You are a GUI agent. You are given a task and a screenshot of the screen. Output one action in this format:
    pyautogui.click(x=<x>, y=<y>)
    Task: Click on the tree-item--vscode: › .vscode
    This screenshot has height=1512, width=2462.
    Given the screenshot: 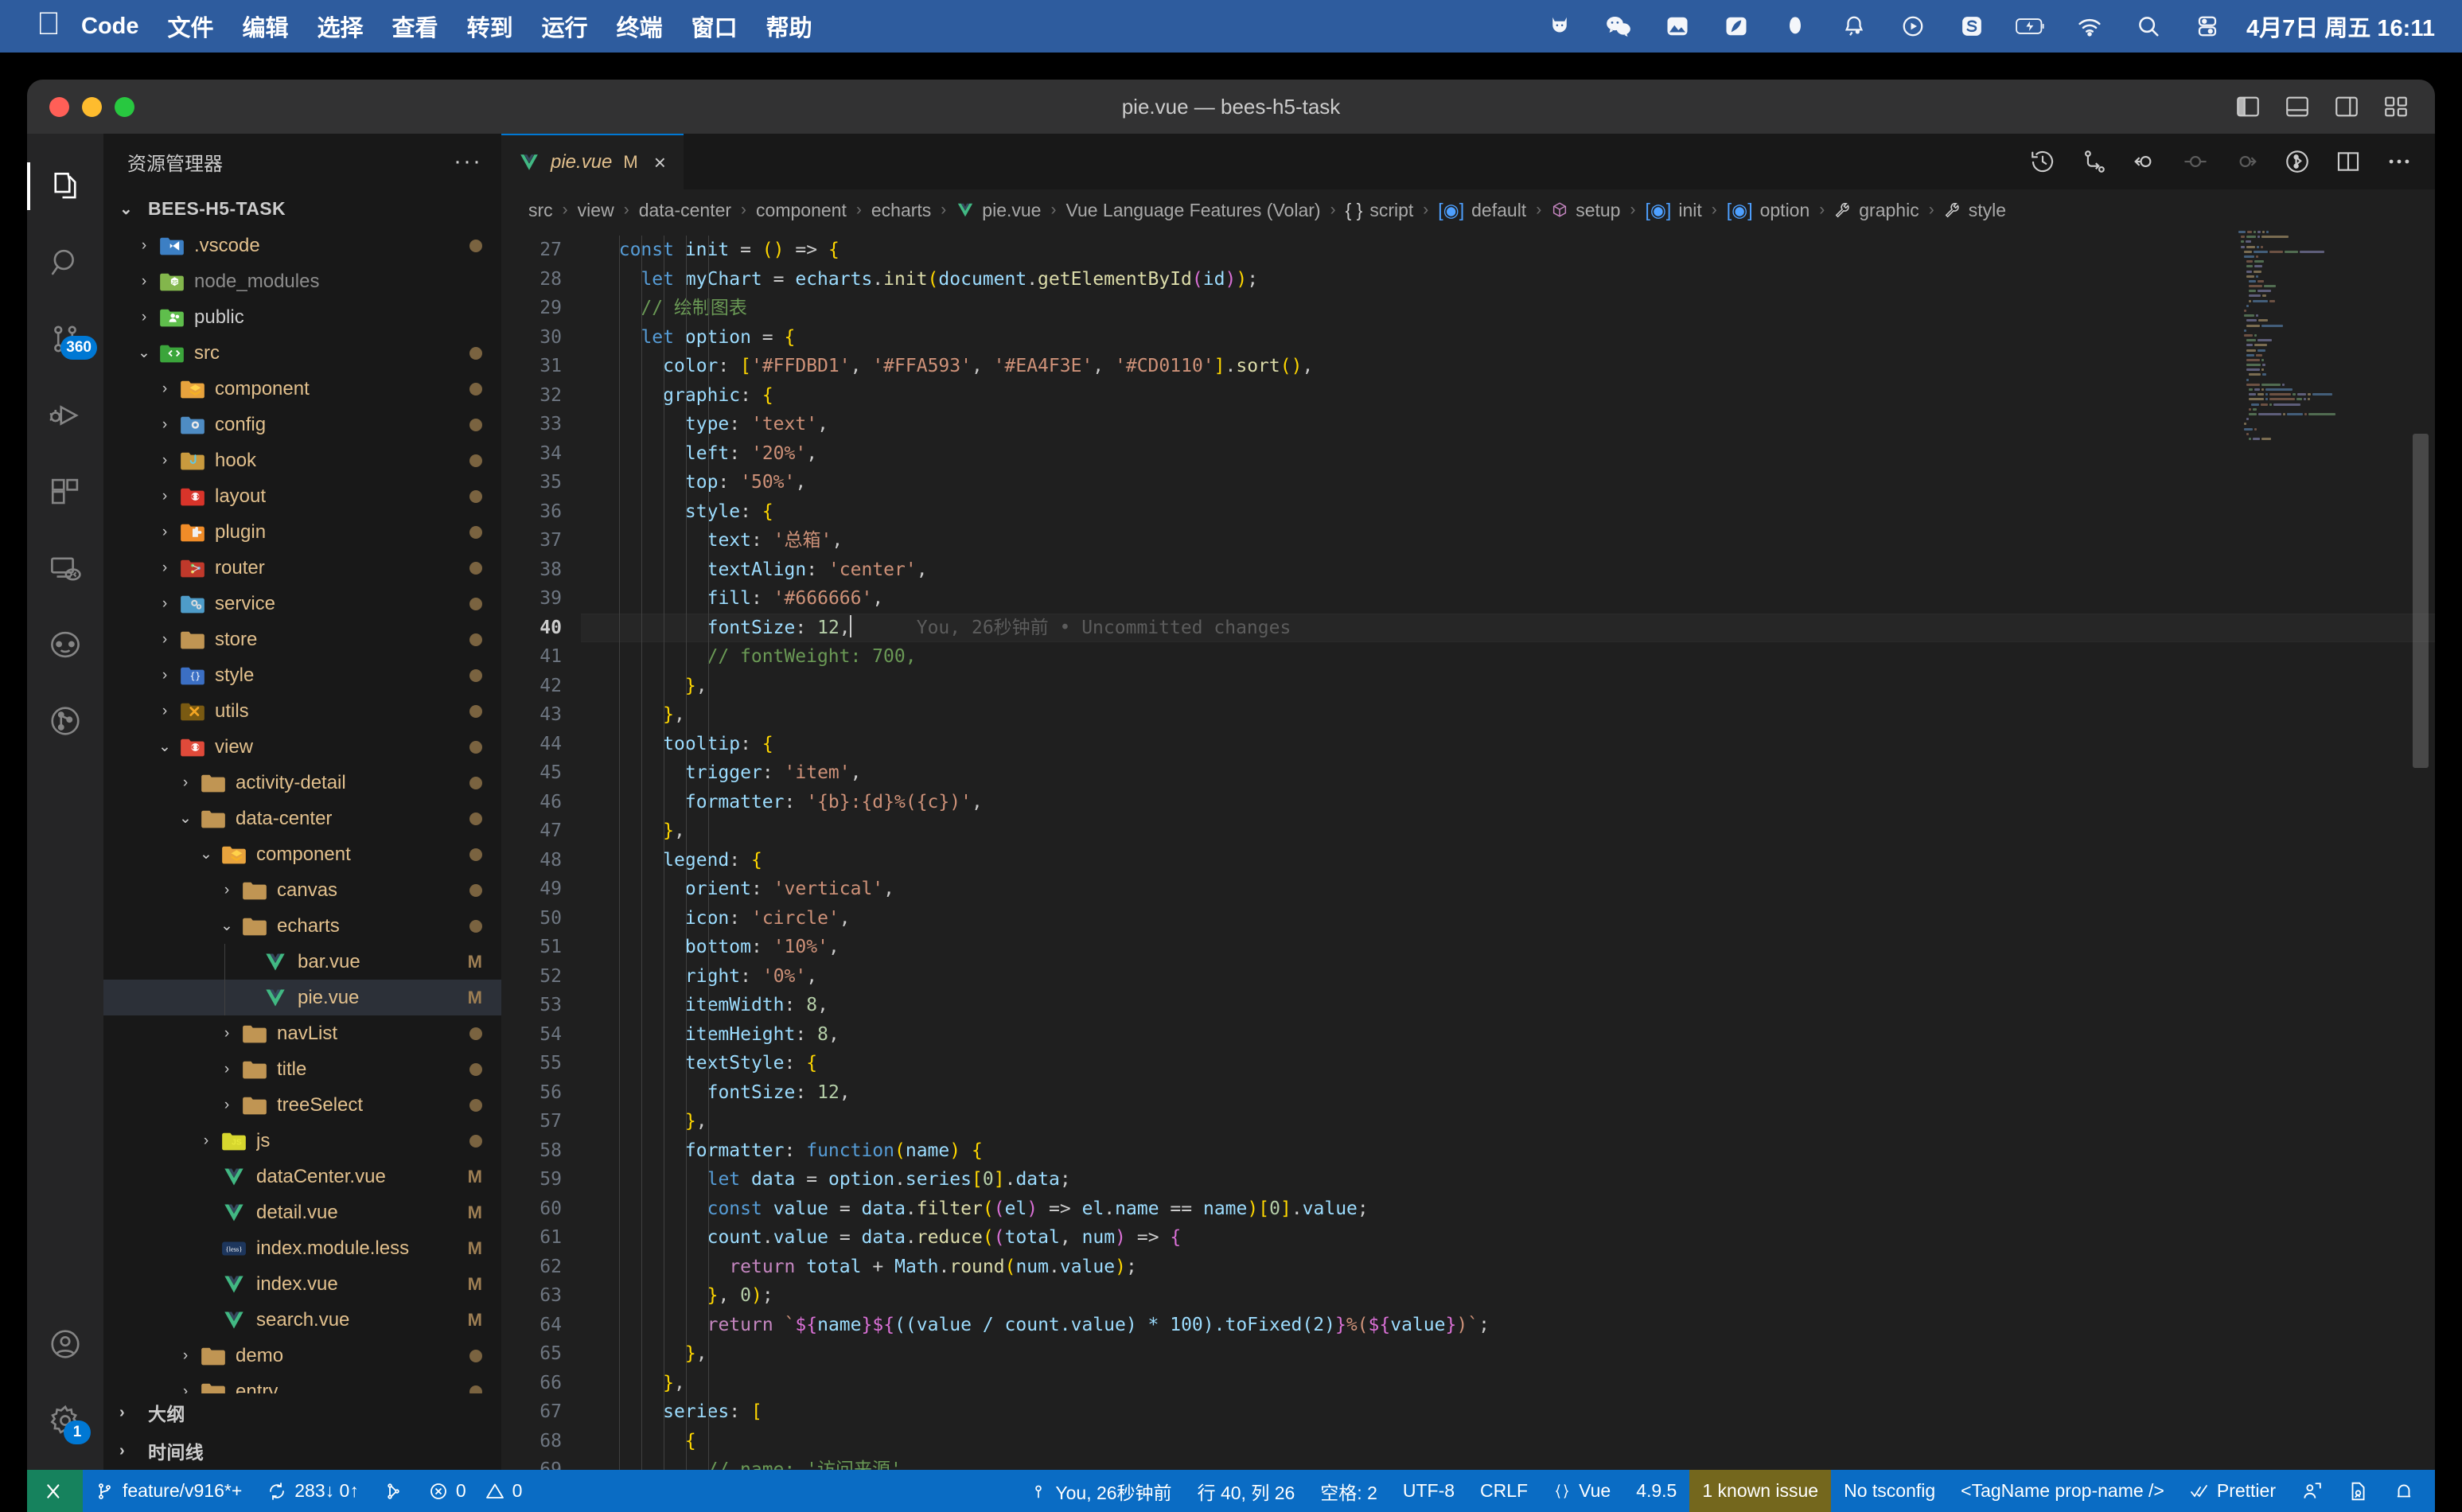 What is the action you would take?
    pyautogui.click(x=302, y=245)
    